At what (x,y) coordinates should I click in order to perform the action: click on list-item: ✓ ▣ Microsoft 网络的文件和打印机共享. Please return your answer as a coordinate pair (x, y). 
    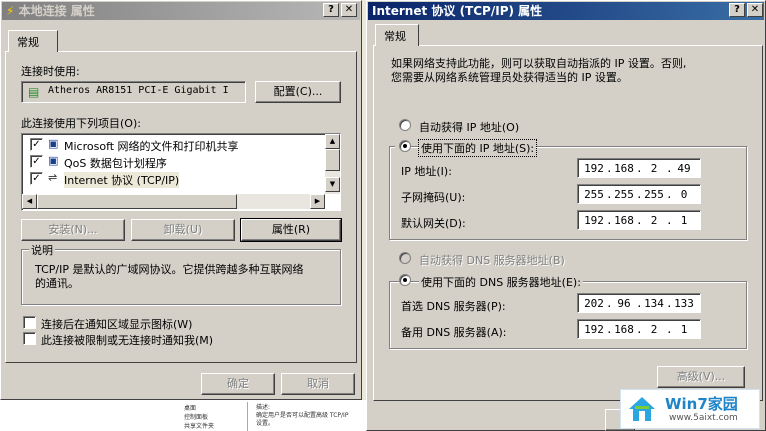
    Looking at the image, I should click on (175, 145).